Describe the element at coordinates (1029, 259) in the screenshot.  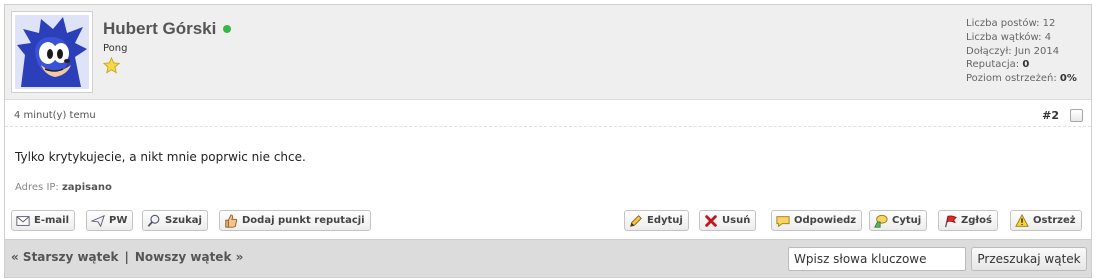
I see `search-thread-button: Przeszukaj wątek` at that location.